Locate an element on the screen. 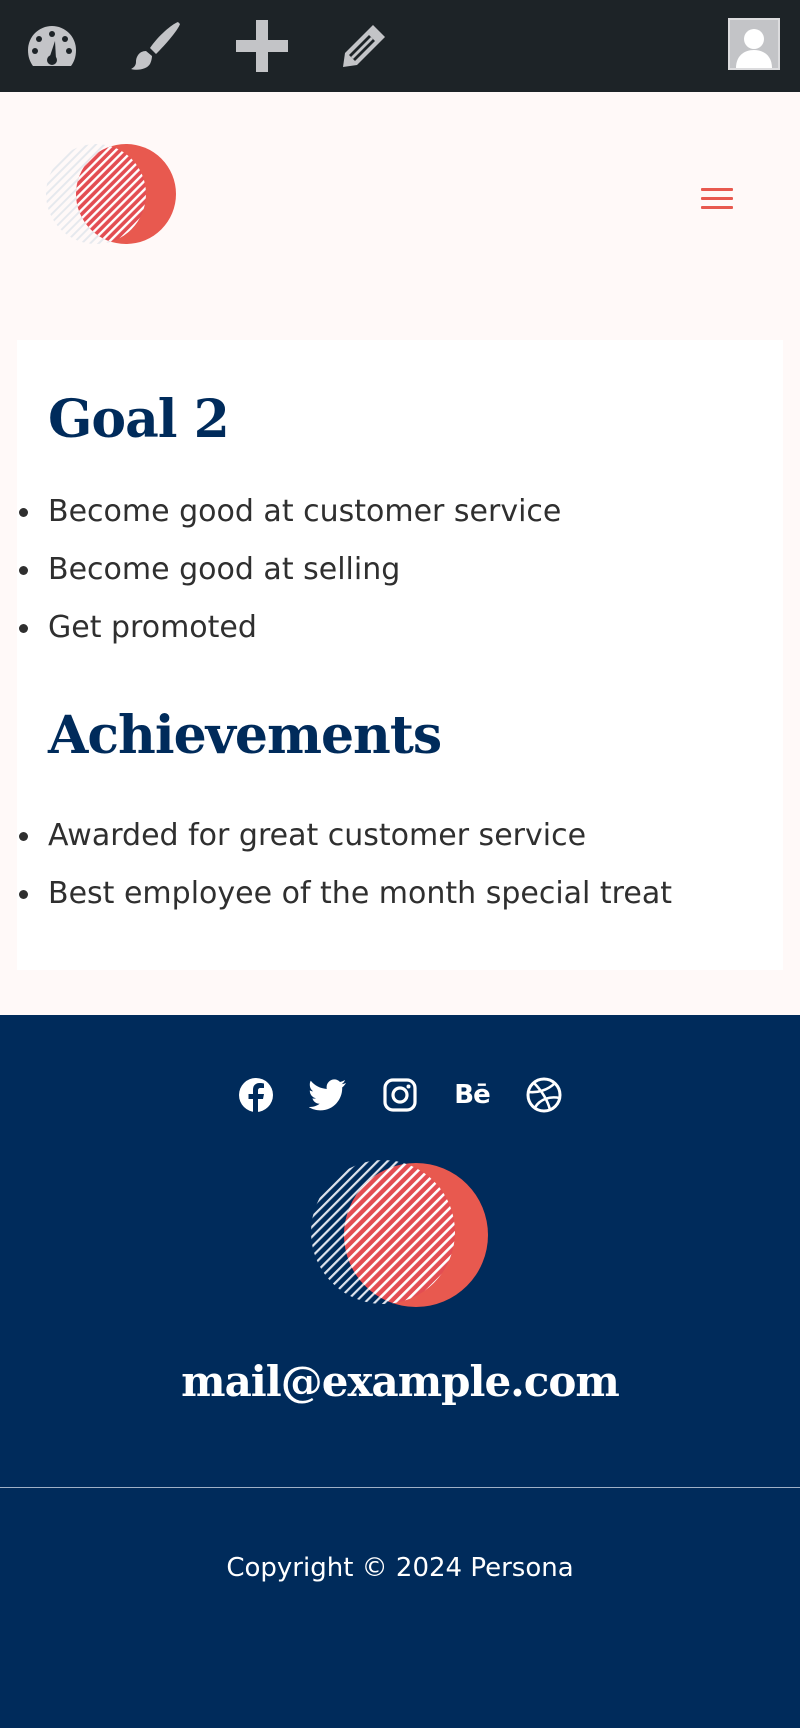  footer-email-link: mail@example.com is located at coordinates (400, 1382).